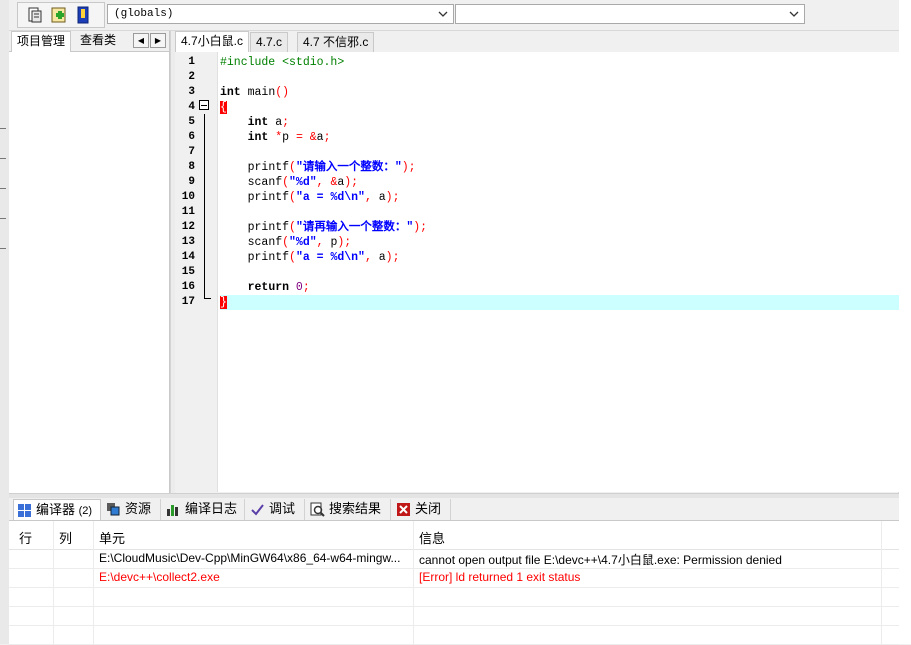  I want to click on code-token: = &, so click(306, 137).